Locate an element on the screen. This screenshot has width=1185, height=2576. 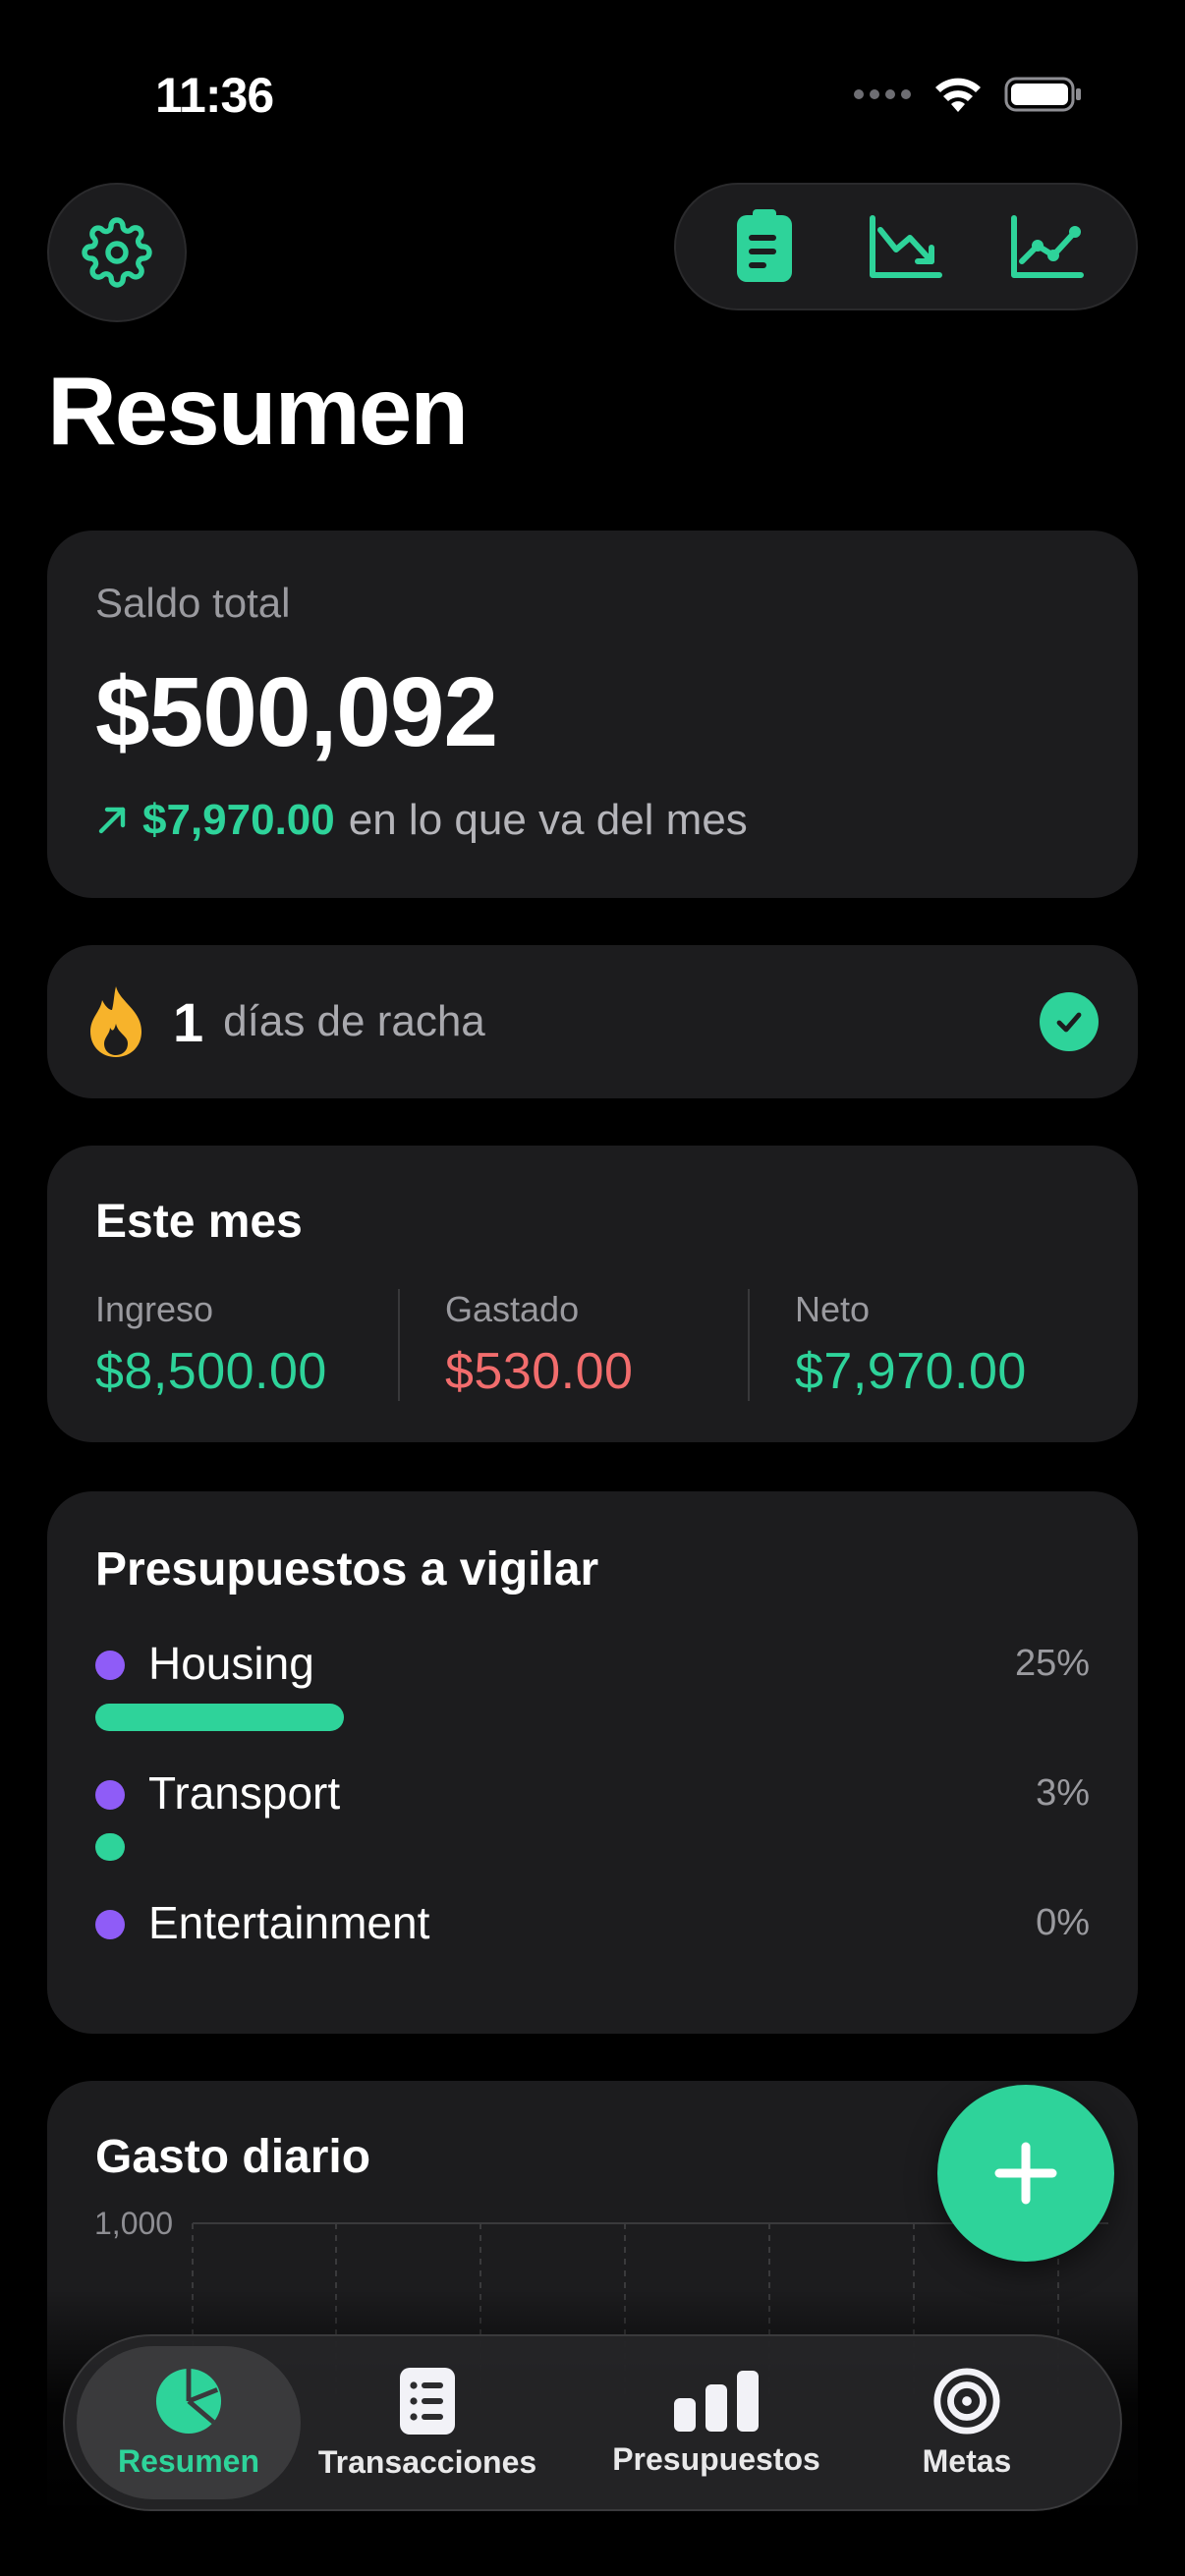
net-label: Neto is located at coordinates (833, 1309).